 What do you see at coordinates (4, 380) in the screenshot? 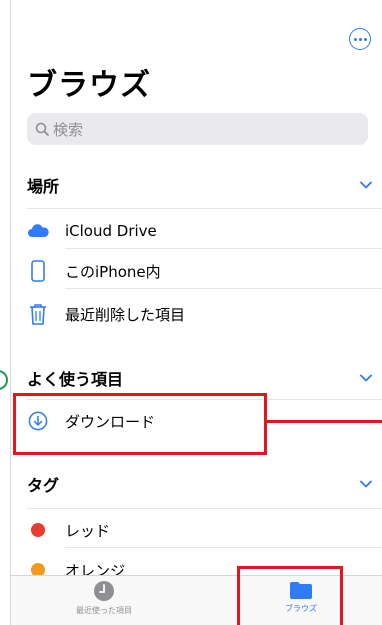
I see `side-annotation-marker` at bounding box center [4, 380].